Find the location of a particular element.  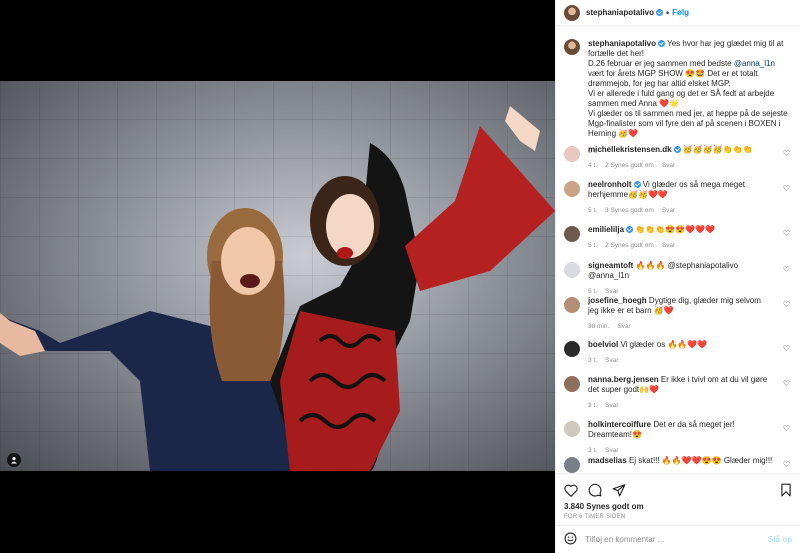

post-comment-button: Slå op is located at coordinates (780, 539).